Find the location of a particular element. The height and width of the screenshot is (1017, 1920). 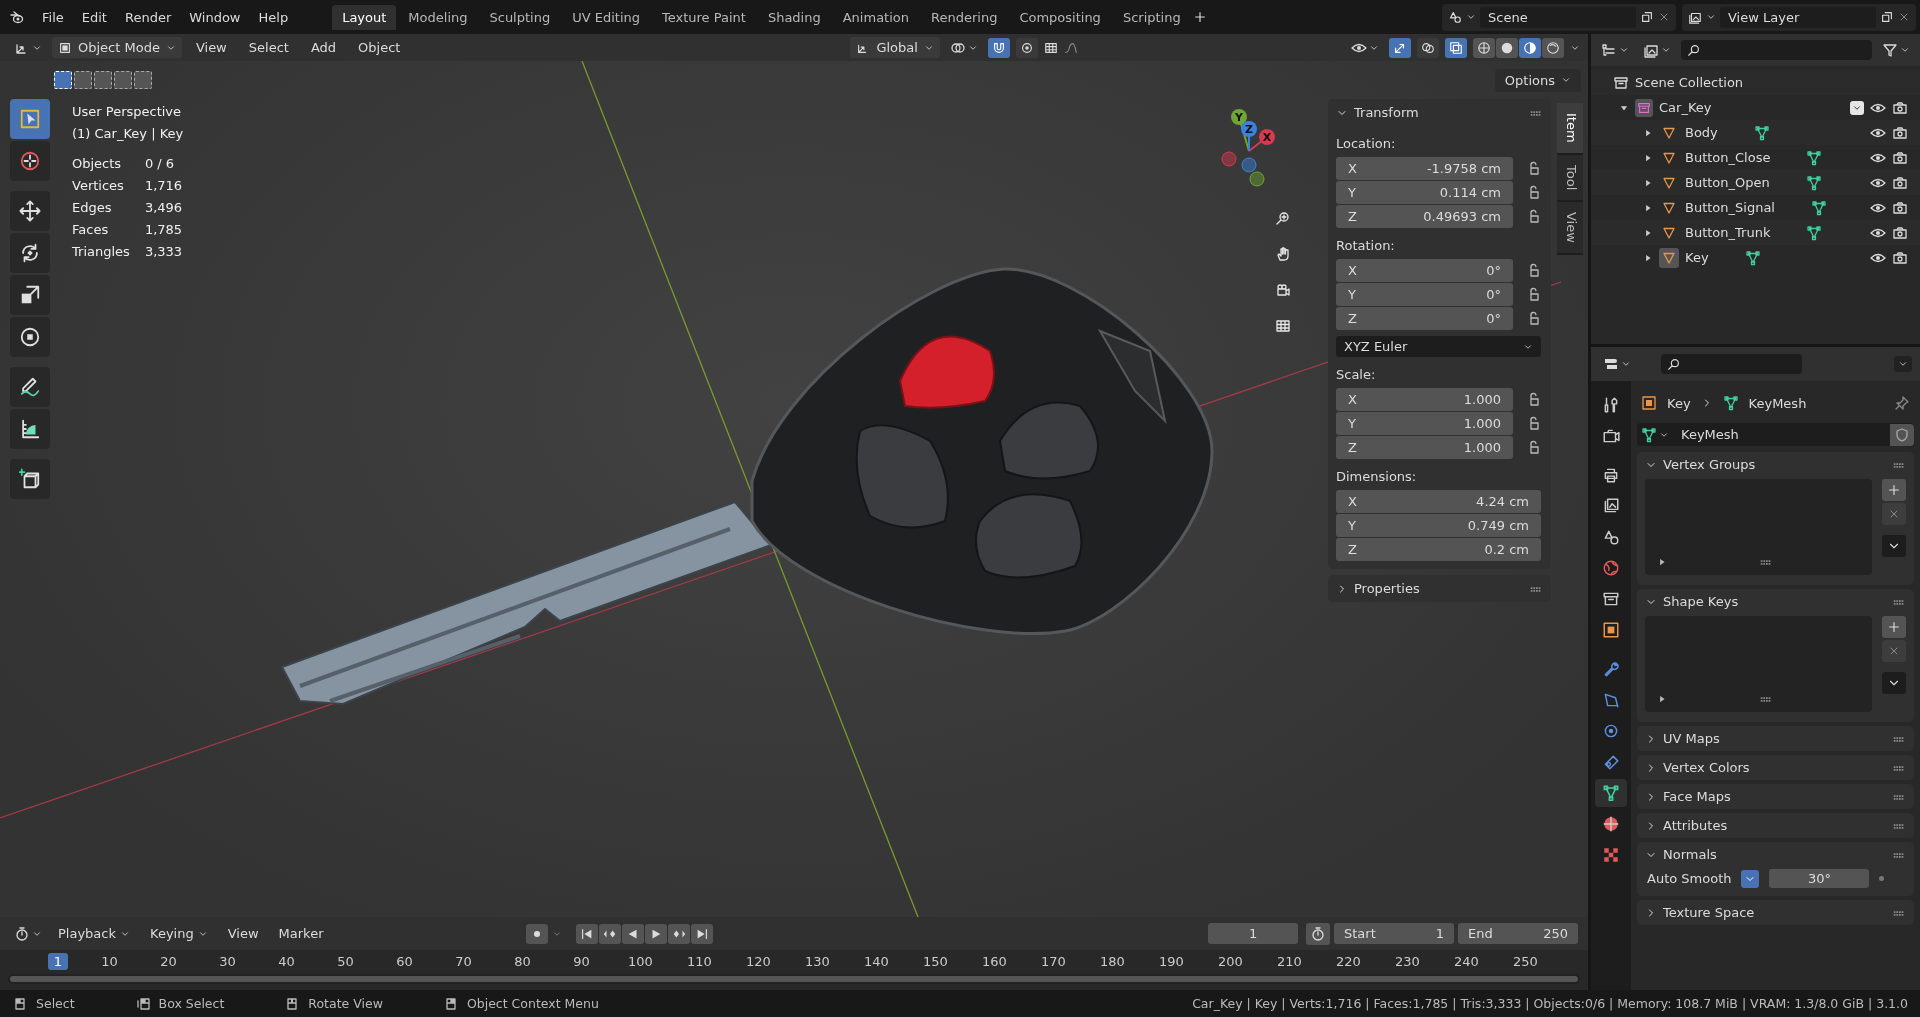

number-field: X -1.9758 cm is located at coordinates (1424, 168).